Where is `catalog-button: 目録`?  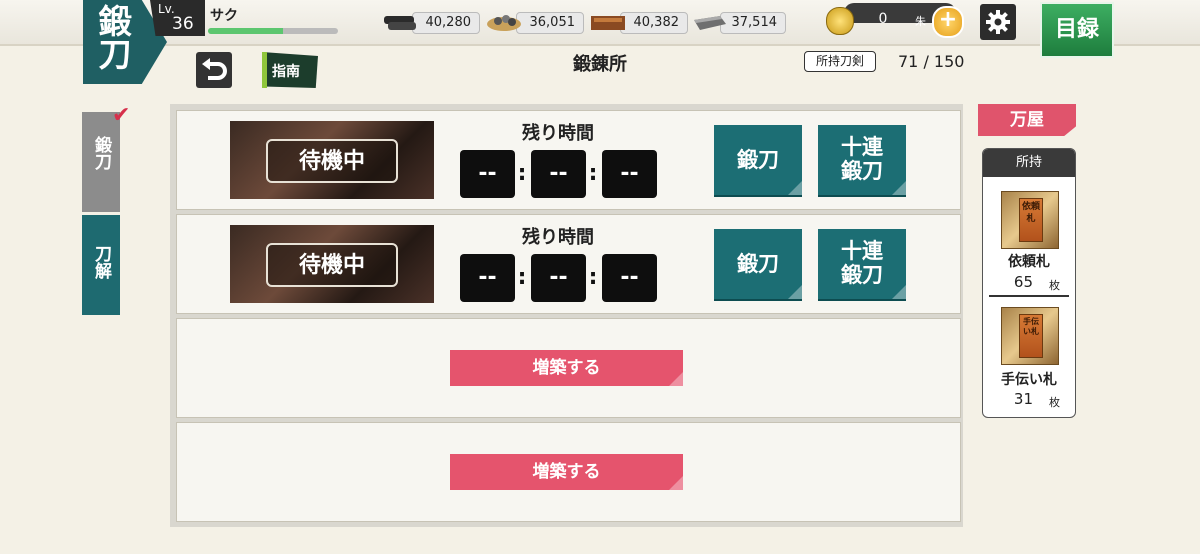
catalog-button: 目録 is located at coordinates (1077, 30).